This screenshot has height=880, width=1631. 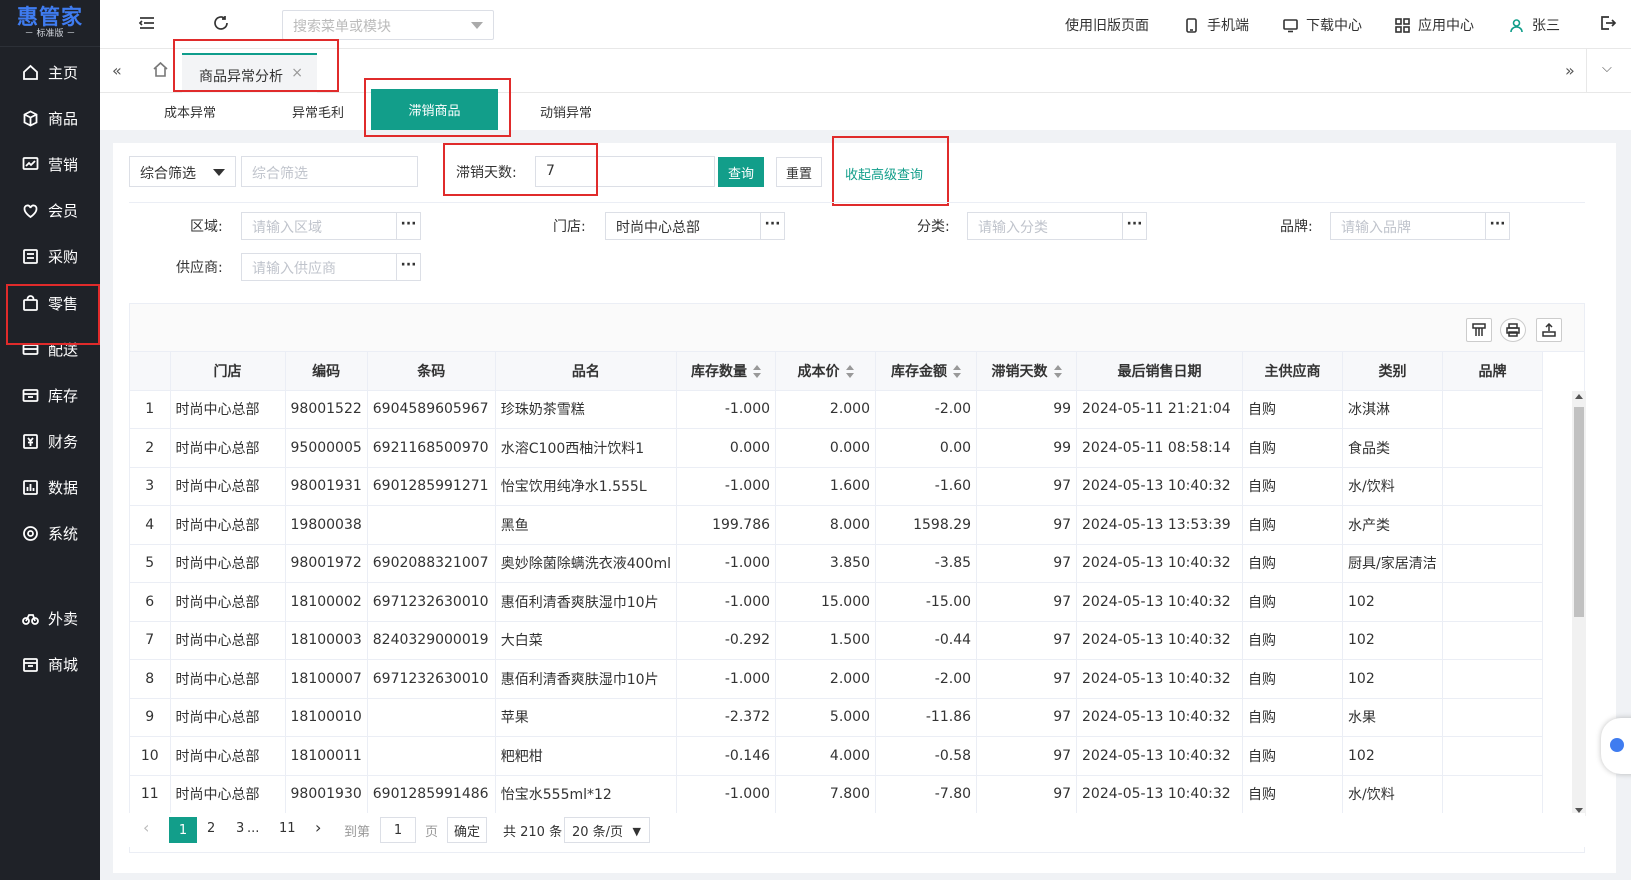 What do you see at coordinates (1497, 226) in the screenshot?
I see `brand-more-button: ···` at bounding box center [1497, 226].